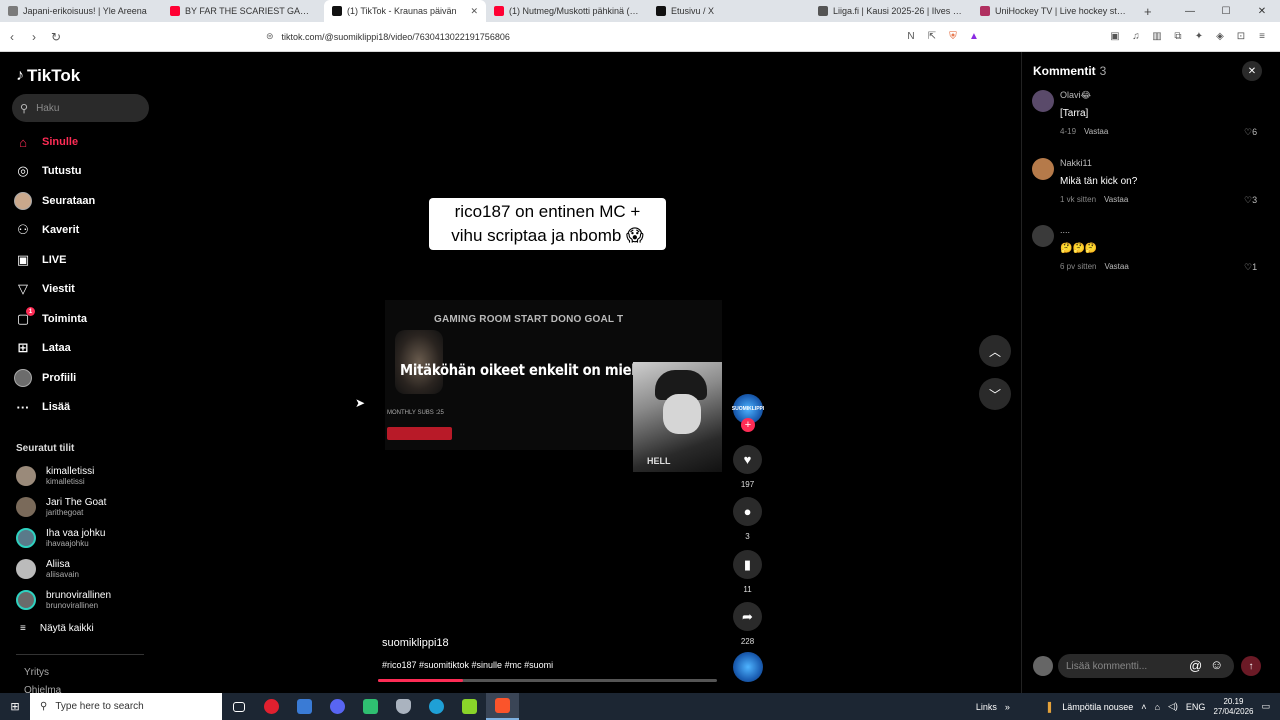 The height and width of the screenshot is (720, 1280). What do you see at coordinates (1157, 707) in the screenshot?
I see `network-icon: ⌂` at bounding box center [1157, 707].